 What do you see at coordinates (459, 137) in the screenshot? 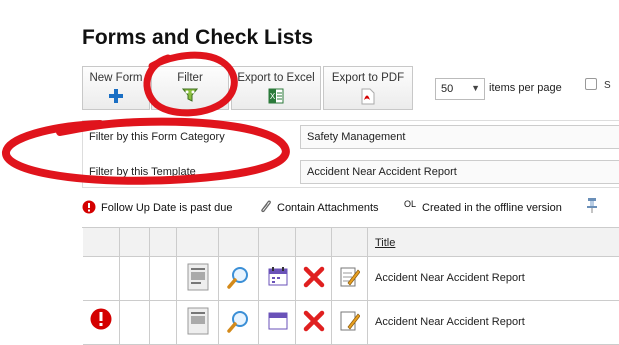
I see `category-select: Safety Management` at bounding box center [459, 137].